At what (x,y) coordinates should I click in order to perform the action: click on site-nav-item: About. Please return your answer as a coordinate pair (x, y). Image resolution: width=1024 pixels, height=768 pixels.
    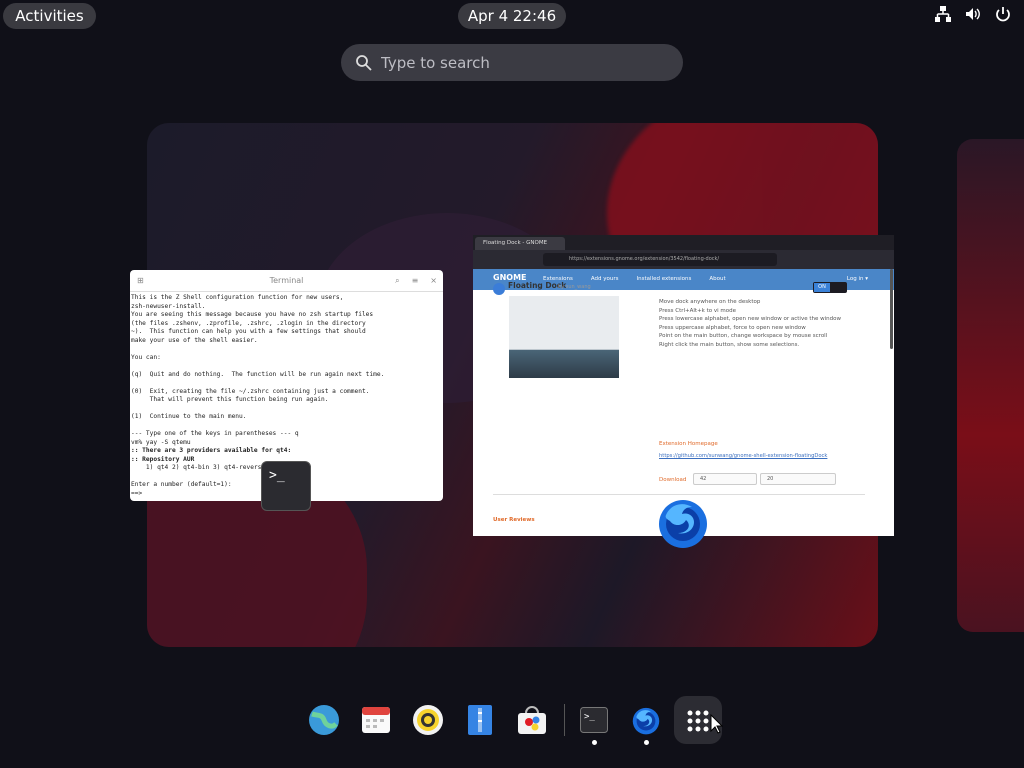
    Looking at the image, I should click on (717, 279).